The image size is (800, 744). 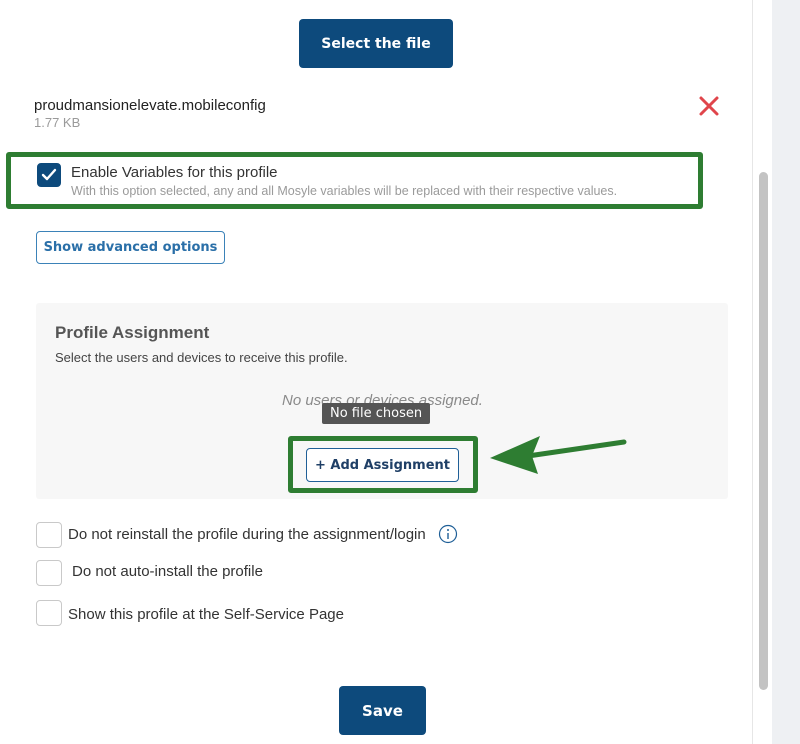 I want to click on close-icon, so click(x=709, y=106).